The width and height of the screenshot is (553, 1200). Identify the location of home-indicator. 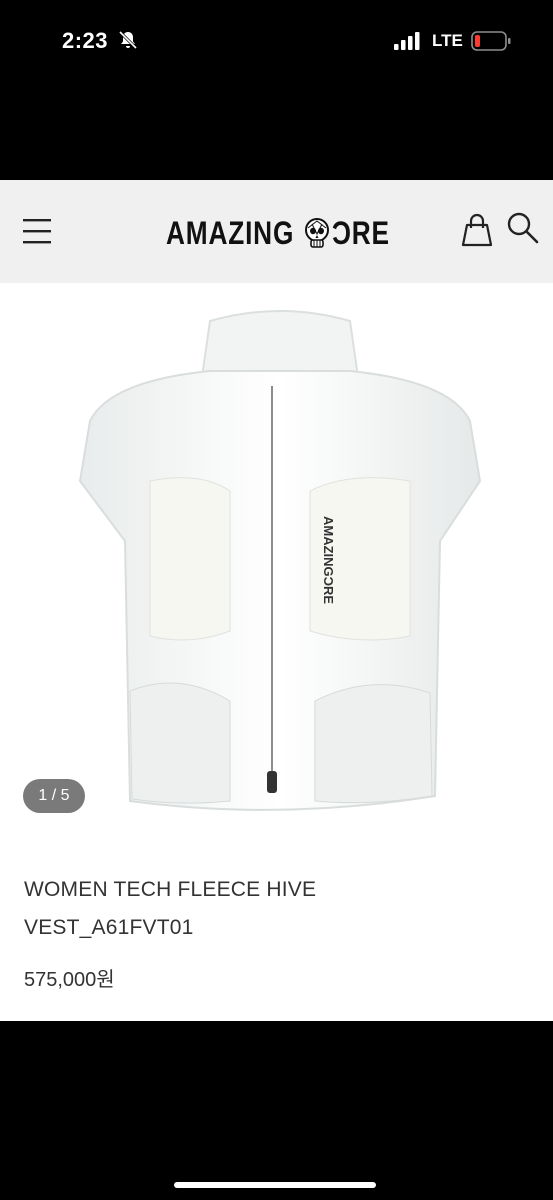
(275, 1185).